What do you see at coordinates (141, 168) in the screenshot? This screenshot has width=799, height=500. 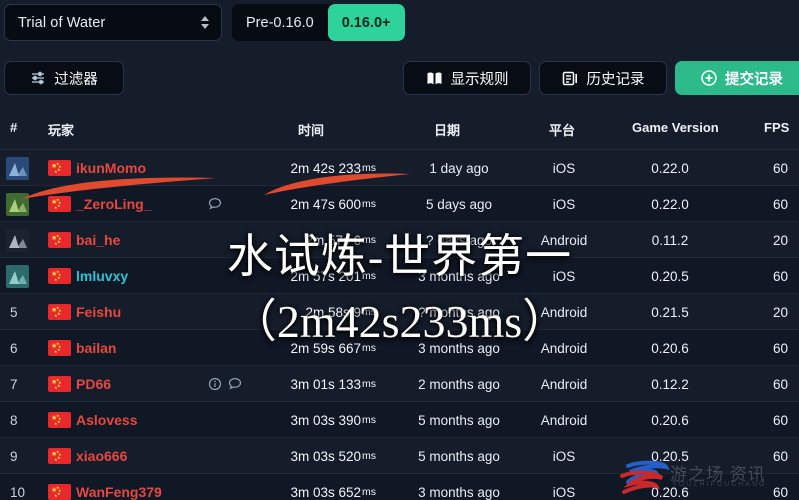 I see `player-name: ikunMomo` at bounding box center [141, 168].